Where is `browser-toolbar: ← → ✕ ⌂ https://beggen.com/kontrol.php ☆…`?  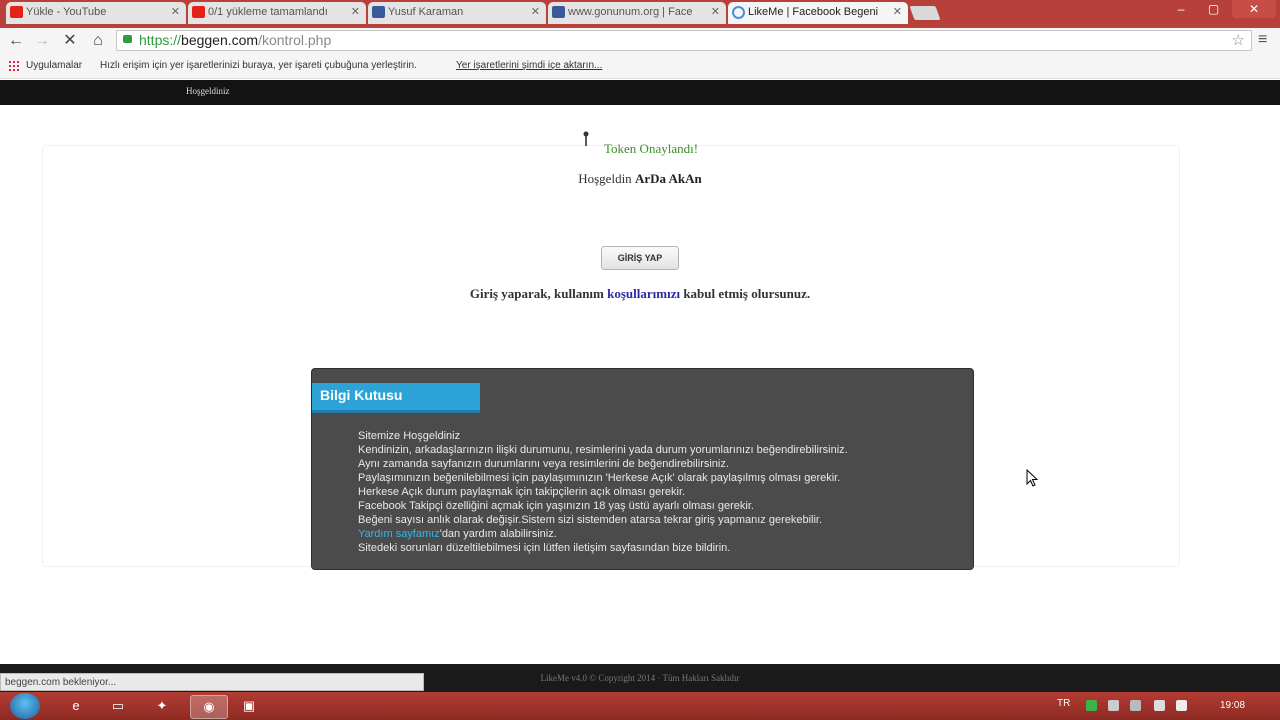
browser-toolbar: ← → ✕ ⌂ https://beggen.com/kontrol.php ☆… is located at coordinates (640, 41).